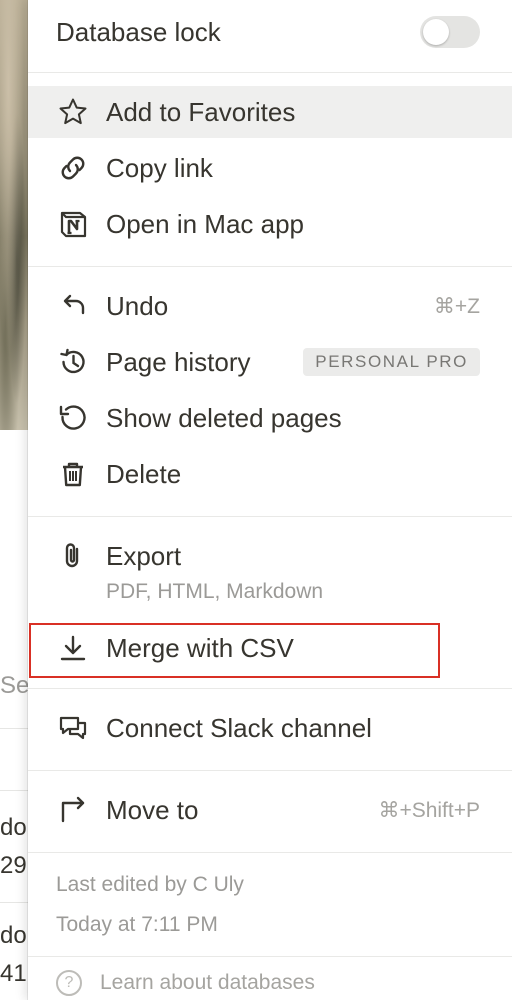  I want to click on star-icon, so click(73, 112).